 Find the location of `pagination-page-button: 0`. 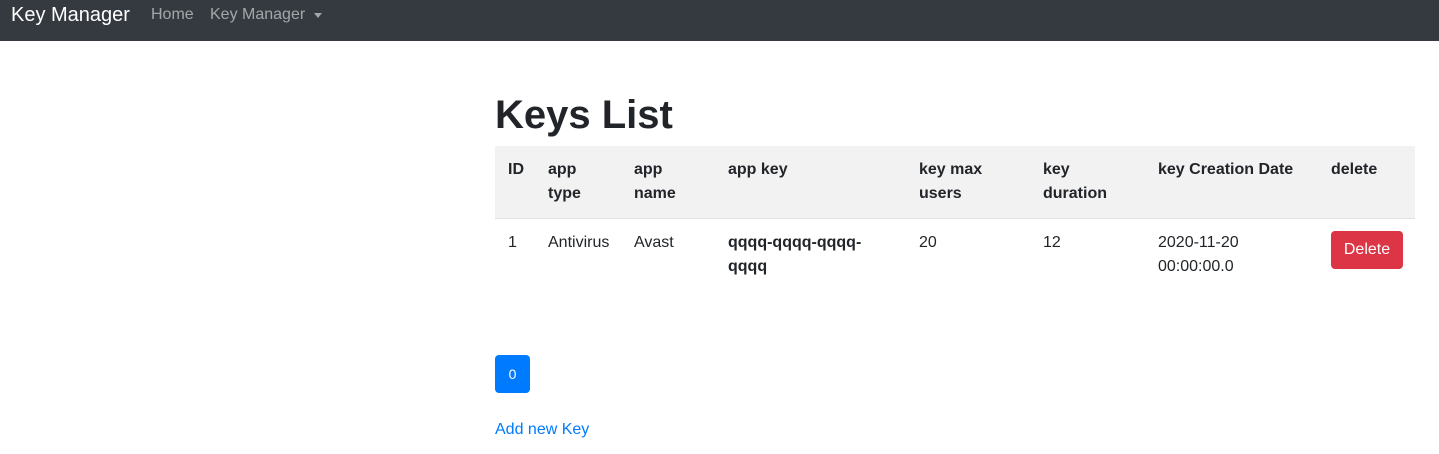

pagination-page-button: 0 is located at coordinates (512, 374).